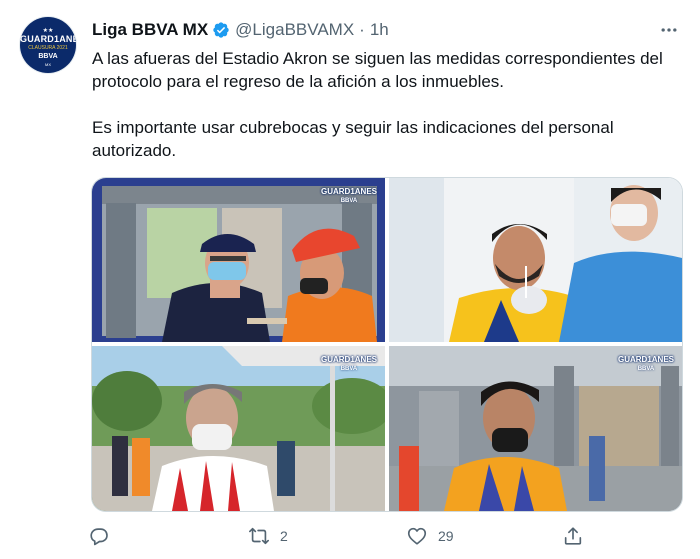 The height and width of the screenshot is (559, 700). I want to click on like-count: 29, so click(446, 536).